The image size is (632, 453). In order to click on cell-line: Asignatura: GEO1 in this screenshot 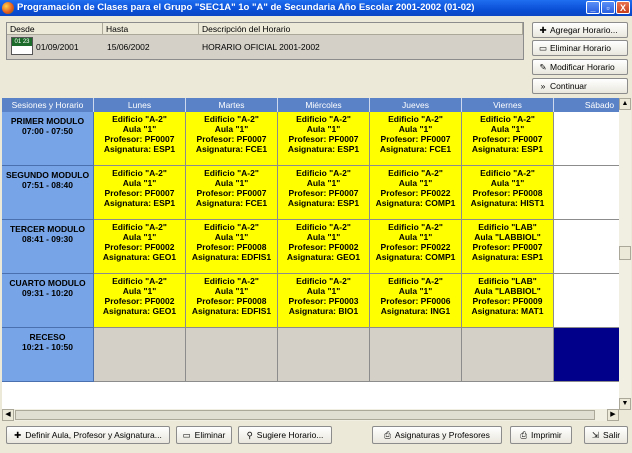, I will do `click(139, 311)`.